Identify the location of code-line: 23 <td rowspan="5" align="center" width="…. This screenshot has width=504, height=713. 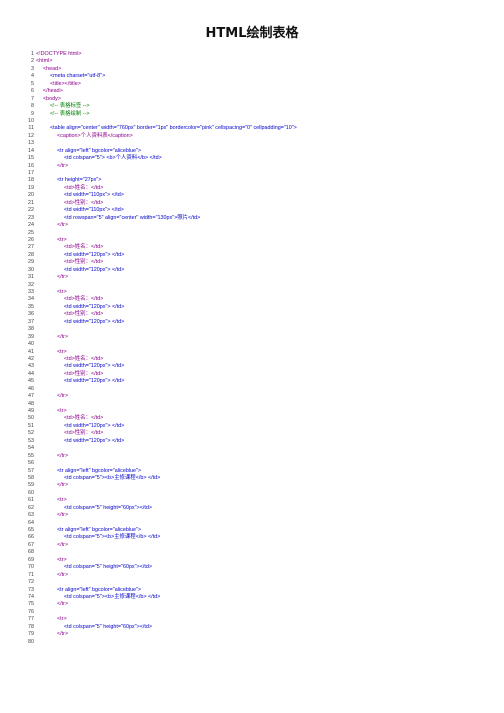
(261, 218).